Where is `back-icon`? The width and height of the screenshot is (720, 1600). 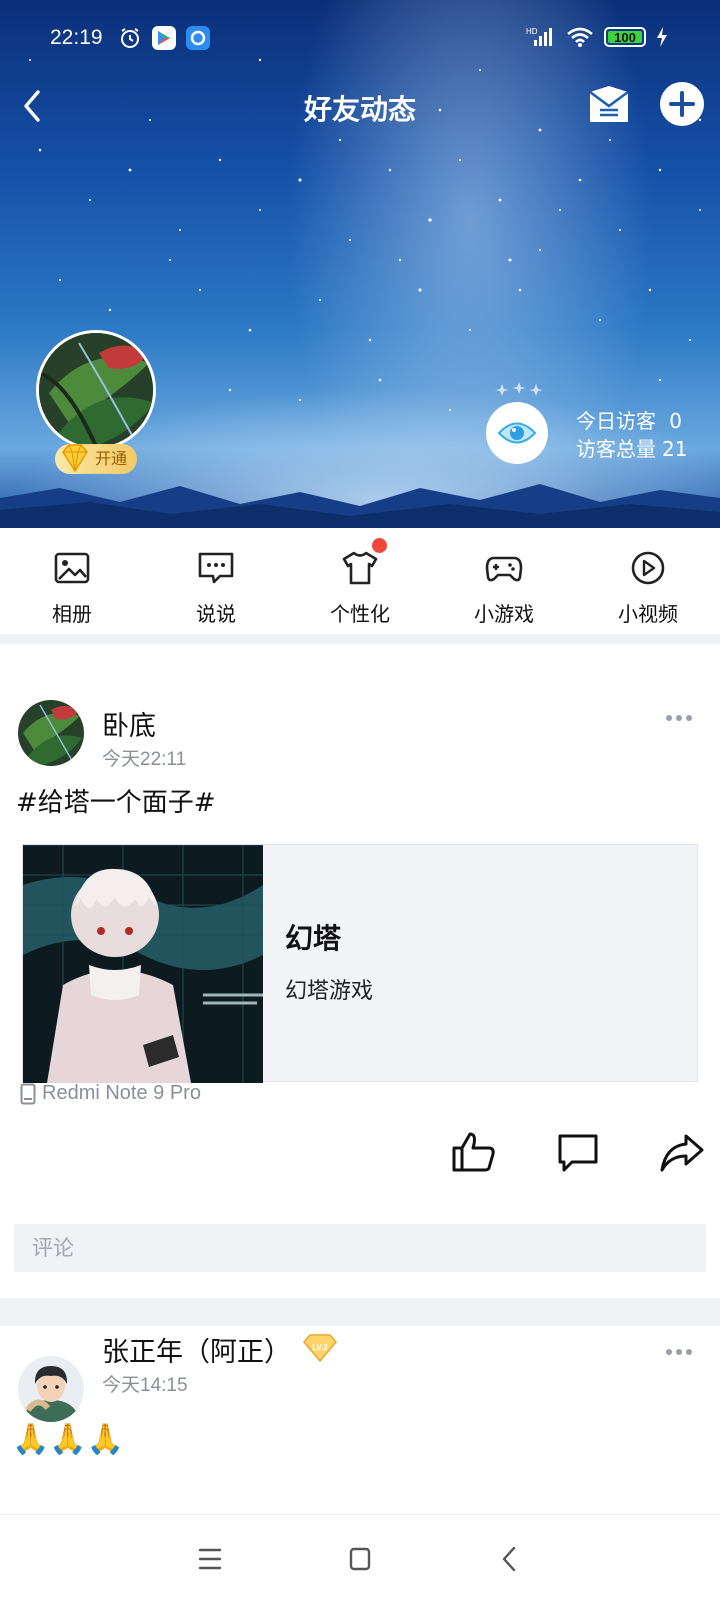
back-icon is located at coordinates (510, 1559).